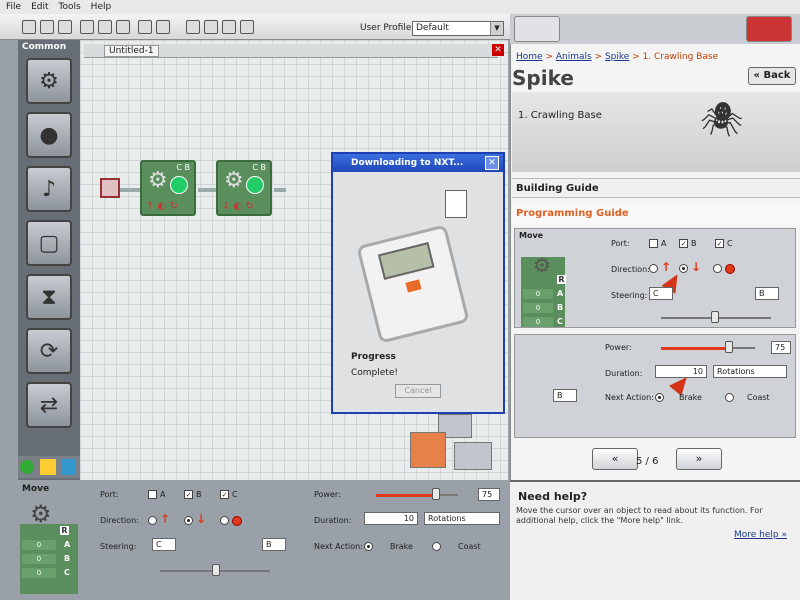  I want to click on custom-palette-icon, so click(247, 27).